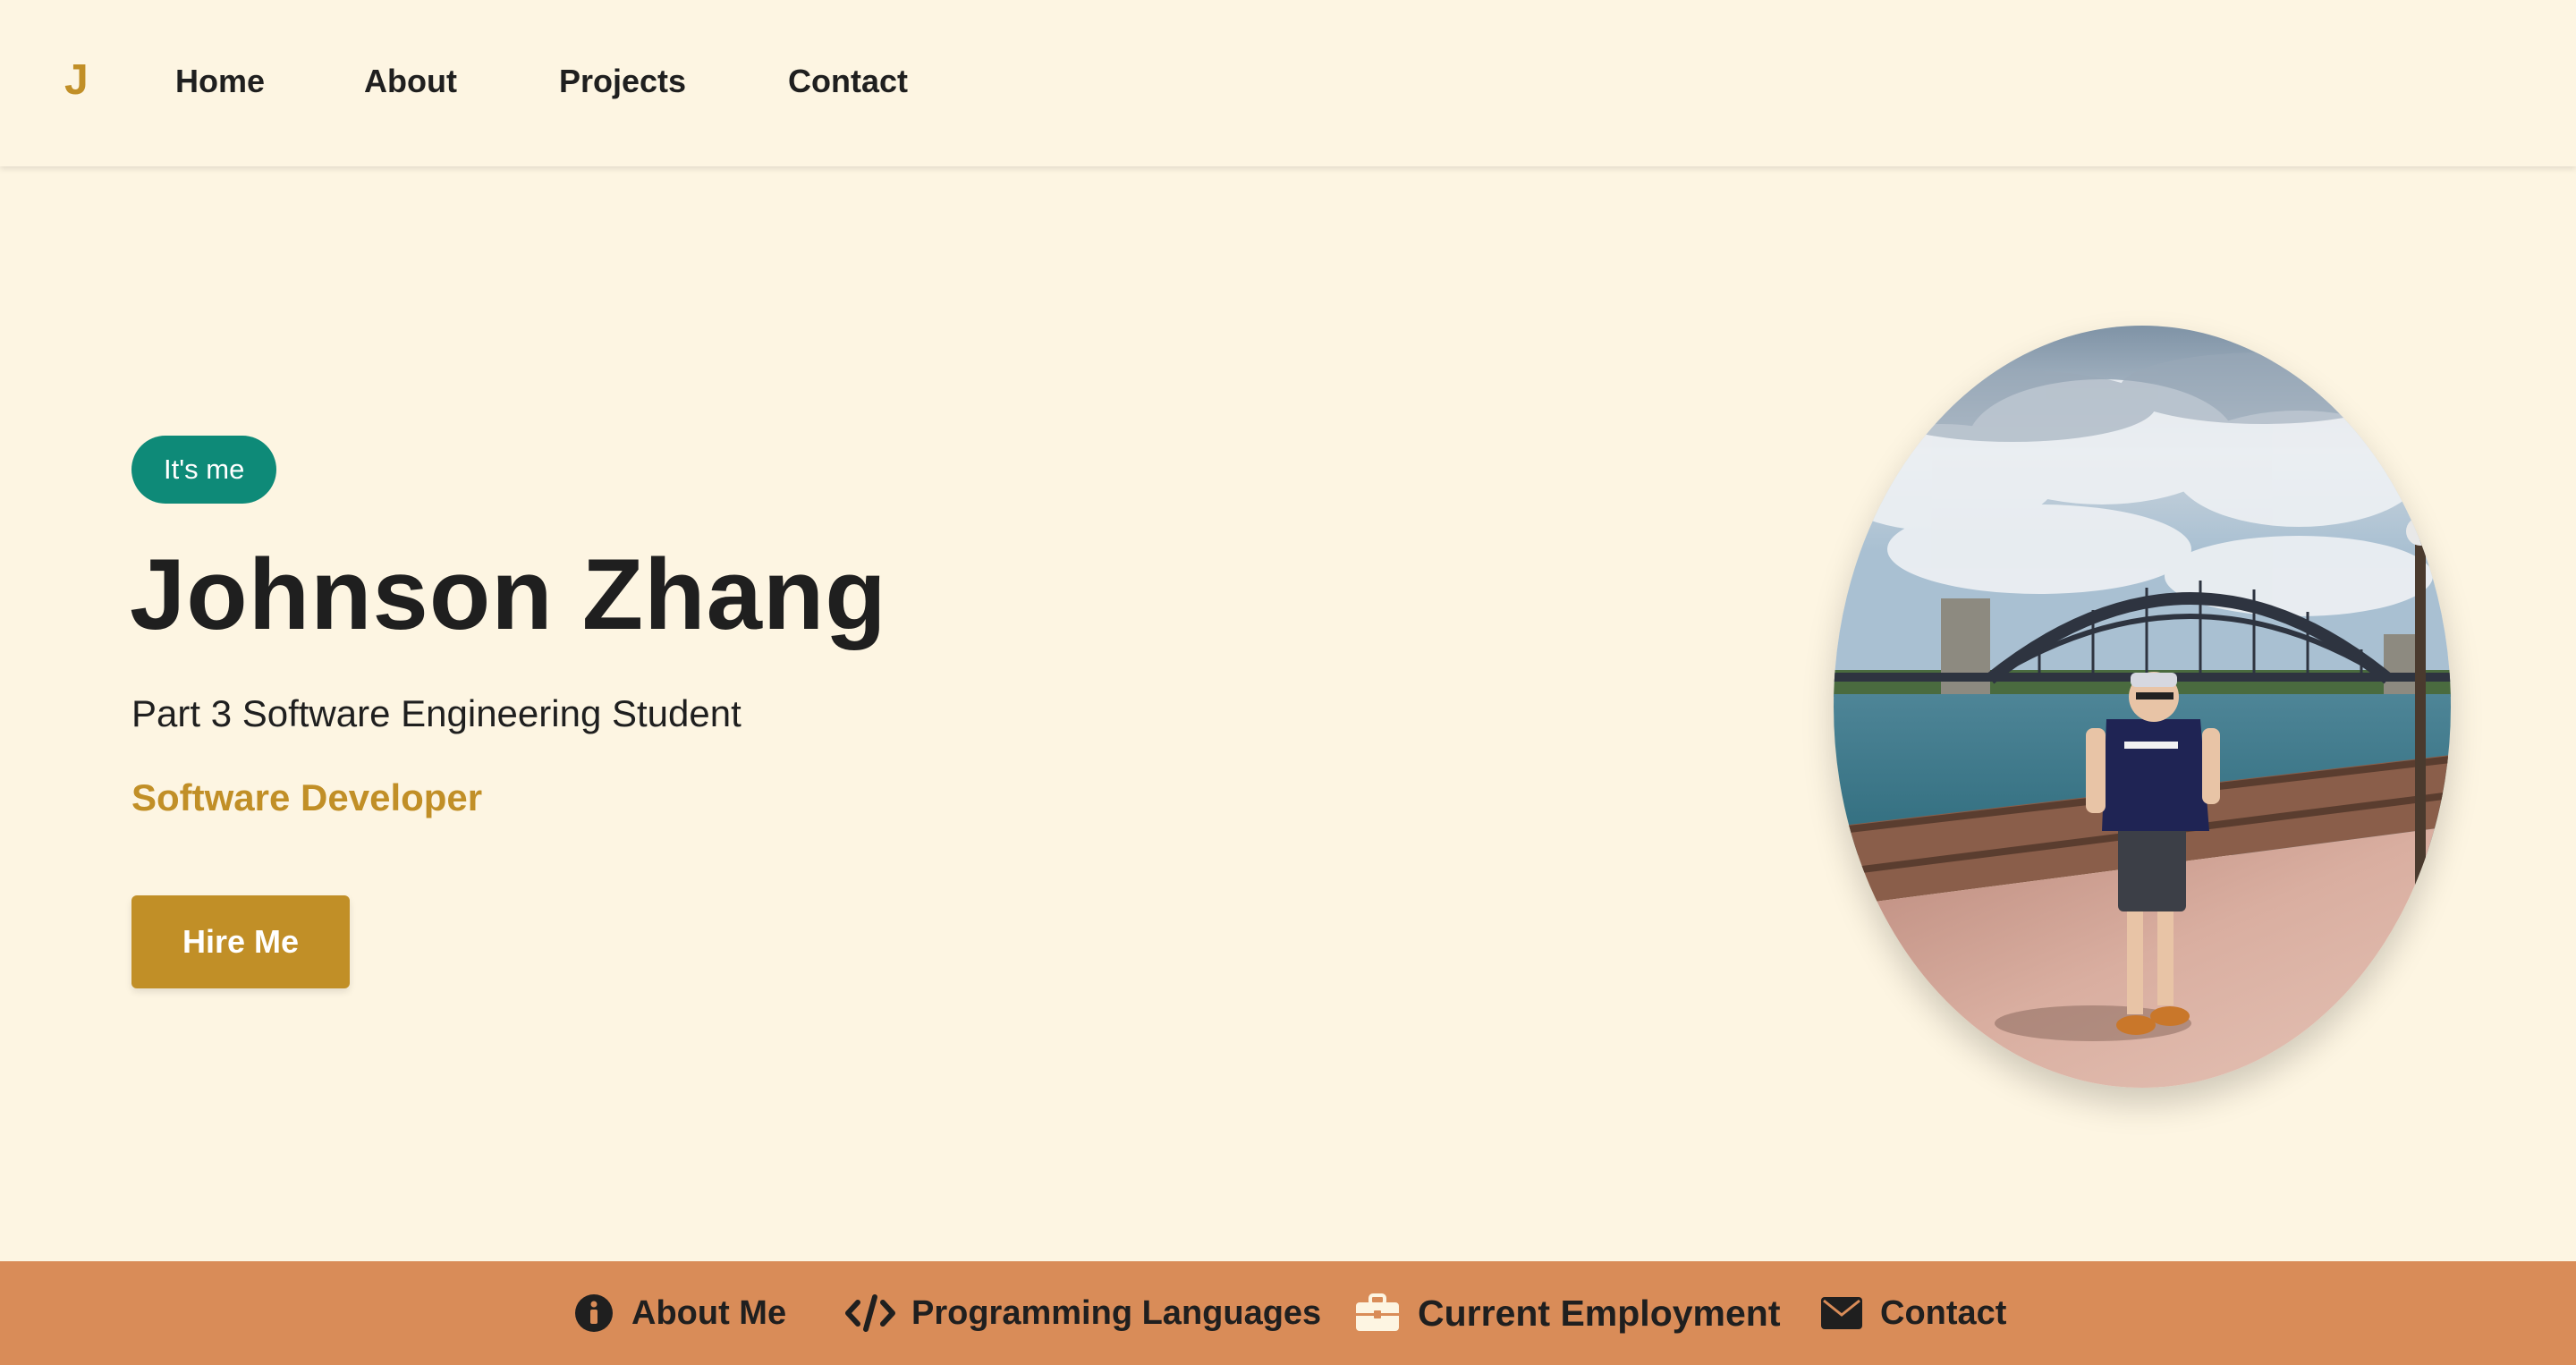  What do you see at coordinates (709, 1312) in the screenshot?
I see `section-link-label: About Me` at bounding box center [709, 1312].